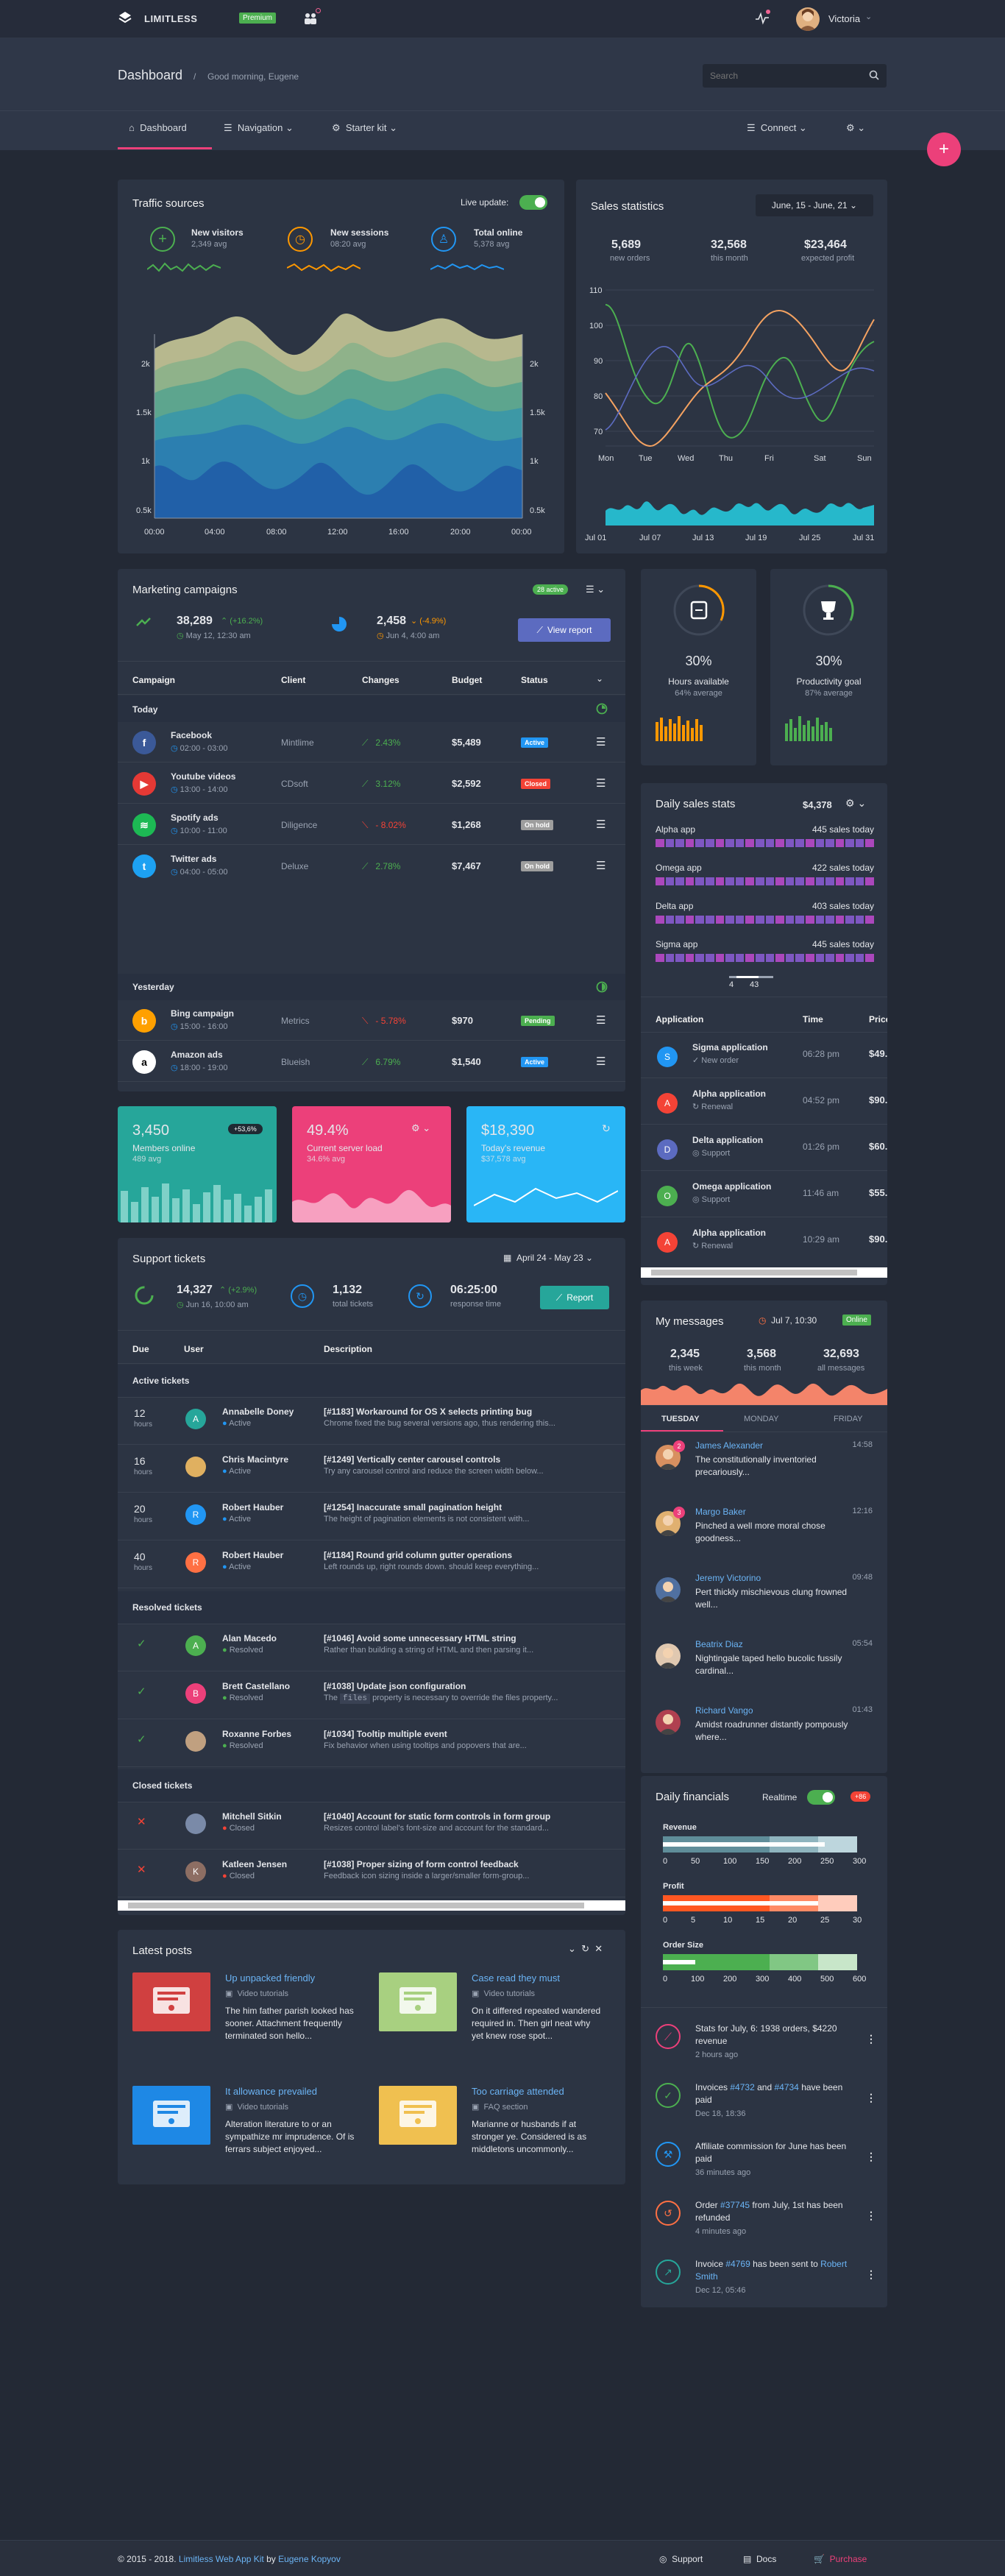 This screenshot has height=2576, width=1005. I want to click on col-user: User, so click(194, 1349).